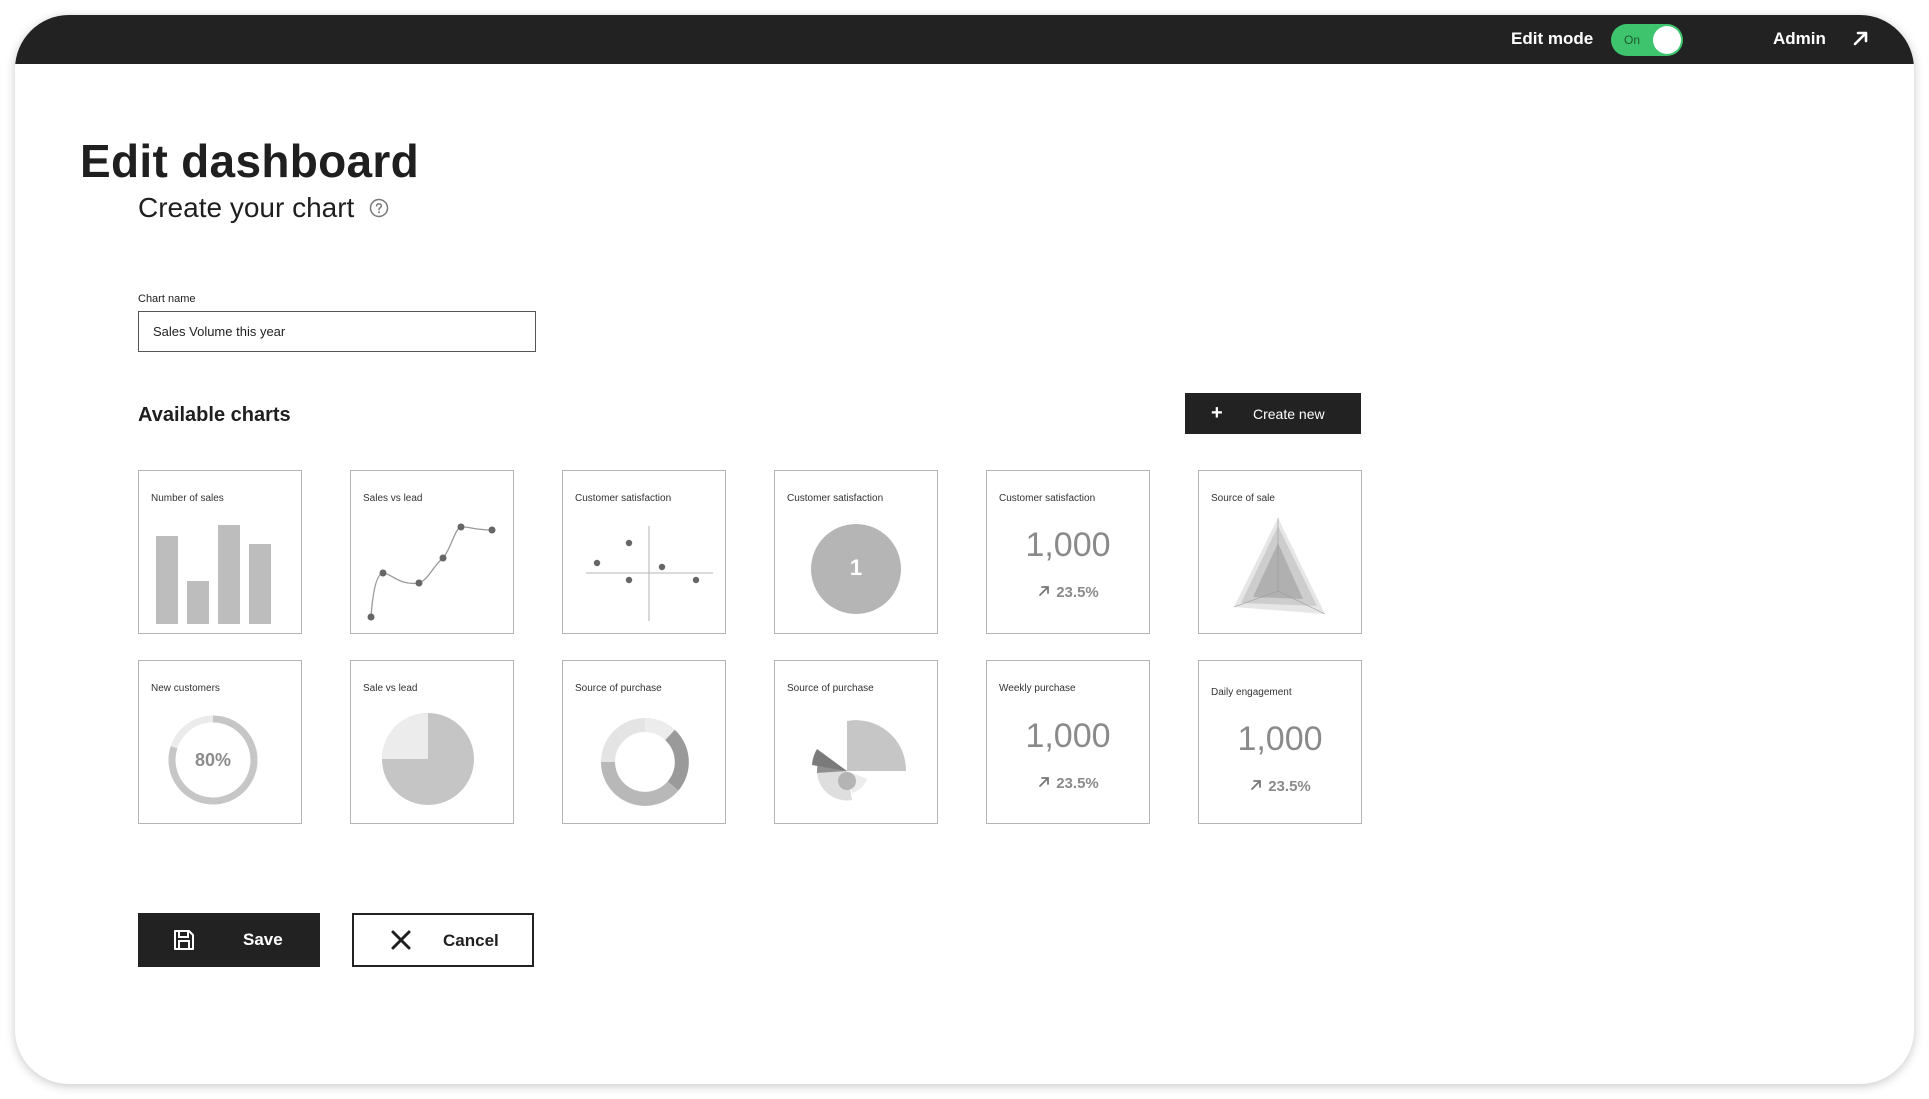  What do you see at coordinates (964, 39) in the screenshot?
I see `top-bar: Edit mode On Admin` at bounding box center [964, 39].